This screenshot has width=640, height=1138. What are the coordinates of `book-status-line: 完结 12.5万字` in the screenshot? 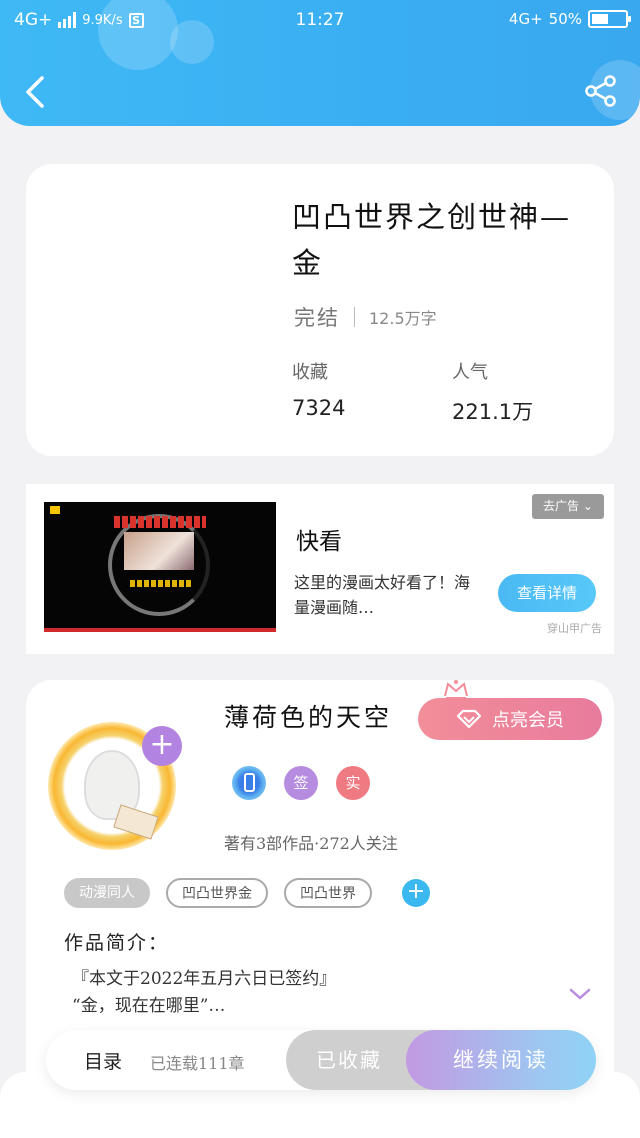 It's located at (365, 317).